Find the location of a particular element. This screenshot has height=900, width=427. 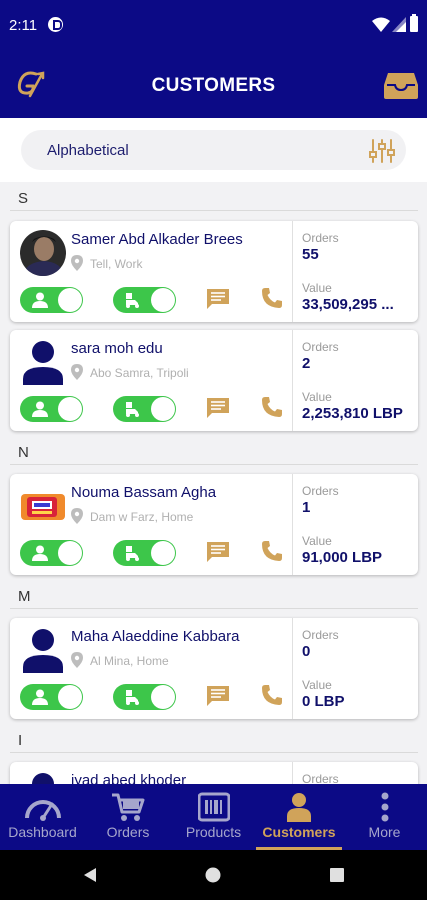

battery-icon is located at coordinates (414, 23).